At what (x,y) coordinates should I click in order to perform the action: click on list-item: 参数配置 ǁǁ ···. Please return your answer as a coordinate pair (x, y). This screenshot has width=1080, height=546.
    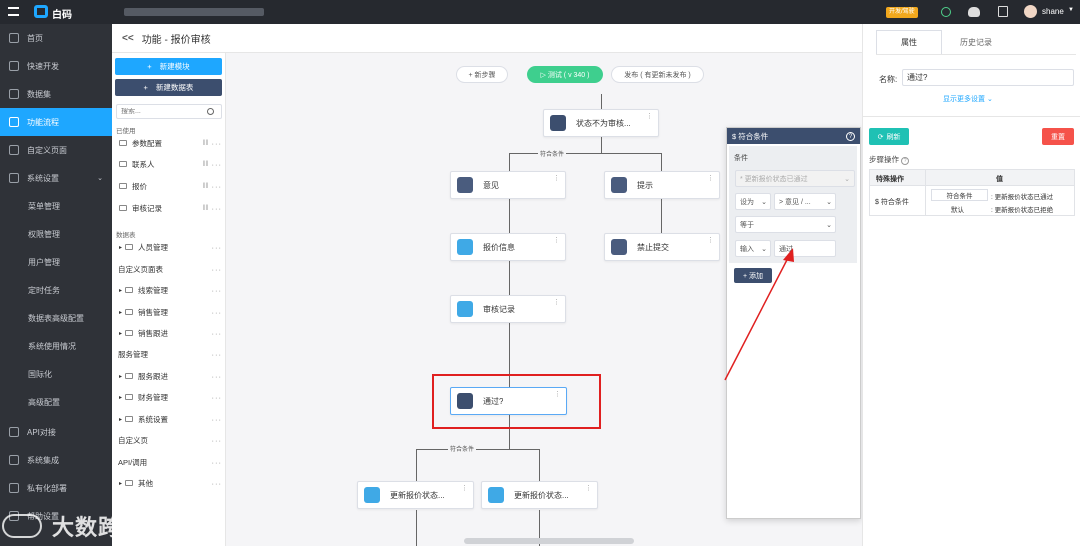
    Looking at the image, I should click on (169, 143).